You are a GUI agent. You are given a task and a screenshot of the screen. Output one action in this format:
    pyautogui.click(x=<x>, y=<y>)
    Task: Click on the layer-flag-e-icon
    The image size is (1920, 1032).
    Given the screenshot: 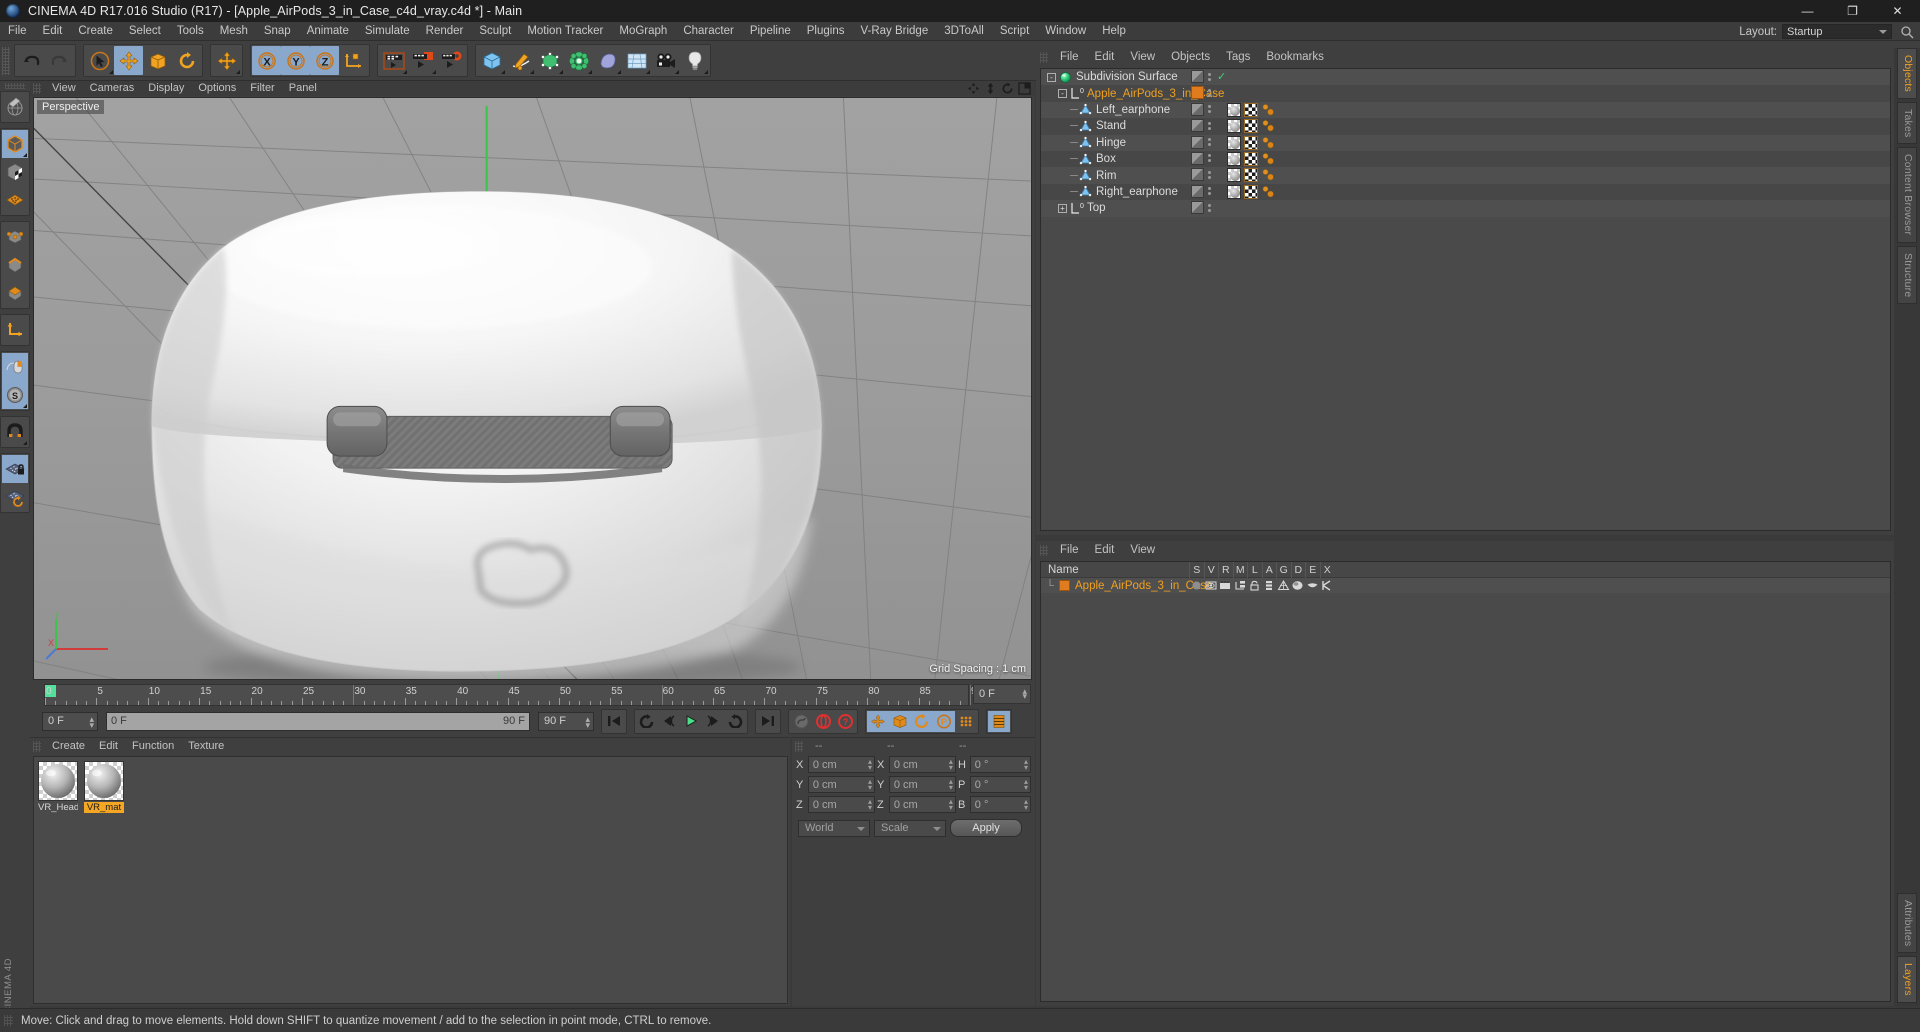 What is the action you would take?
    pyautogui.click(x=1312, y=585)
    